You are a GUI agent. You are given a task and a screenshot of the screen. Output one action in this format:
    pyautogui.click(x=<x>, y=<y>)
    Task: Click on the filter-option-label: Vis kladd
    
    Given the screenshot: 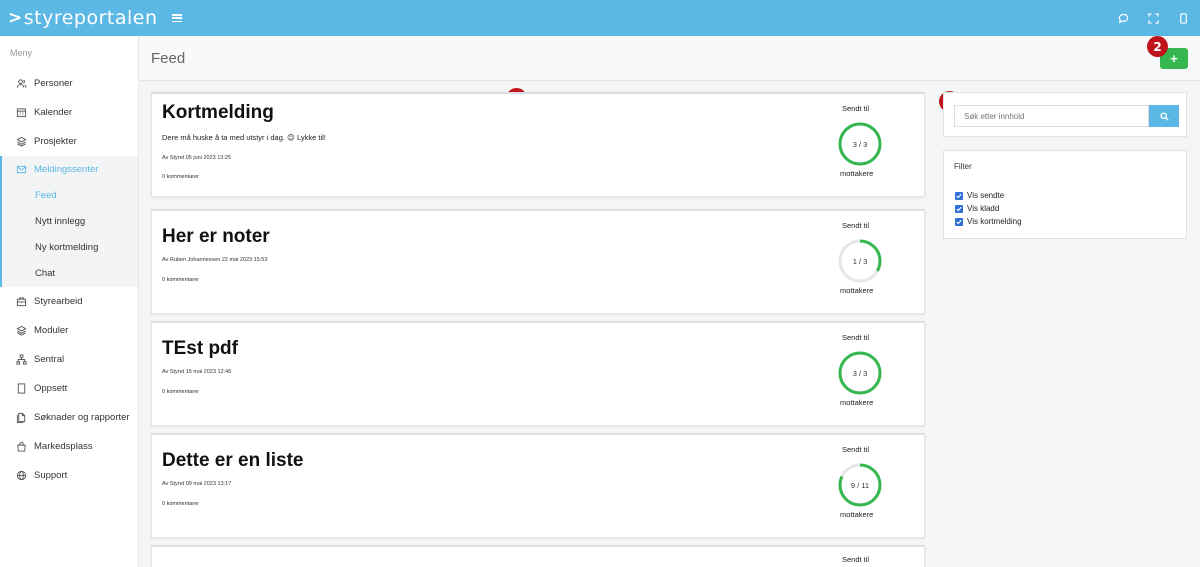 What is the action you would take?
    pyautogui.click(x=983, y=208)
    